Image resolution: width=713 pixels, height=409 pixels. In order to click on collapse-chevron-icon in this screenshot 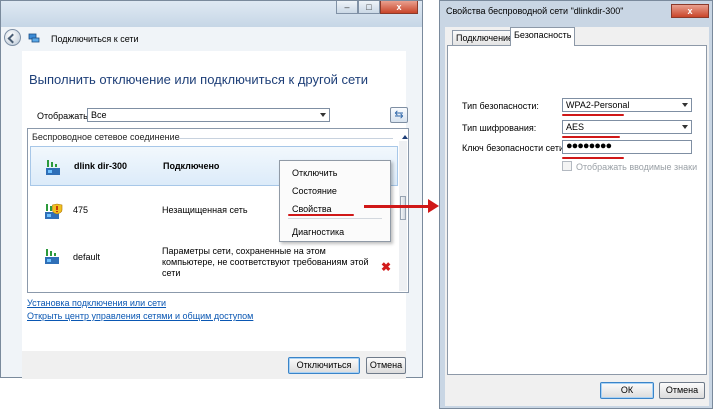, I will do `click(405, 137)`.